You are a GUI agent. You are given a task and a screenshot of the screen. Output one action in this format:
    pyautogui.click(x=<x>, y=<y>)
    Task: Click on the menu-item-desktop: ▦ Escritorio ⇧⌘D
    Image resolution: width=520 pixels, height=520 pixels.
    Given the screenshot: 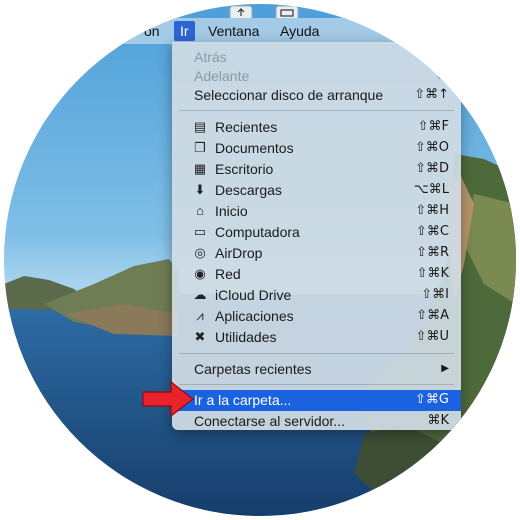 What is the action you would take?
    pyautogui.click(x=316, y=169)
    